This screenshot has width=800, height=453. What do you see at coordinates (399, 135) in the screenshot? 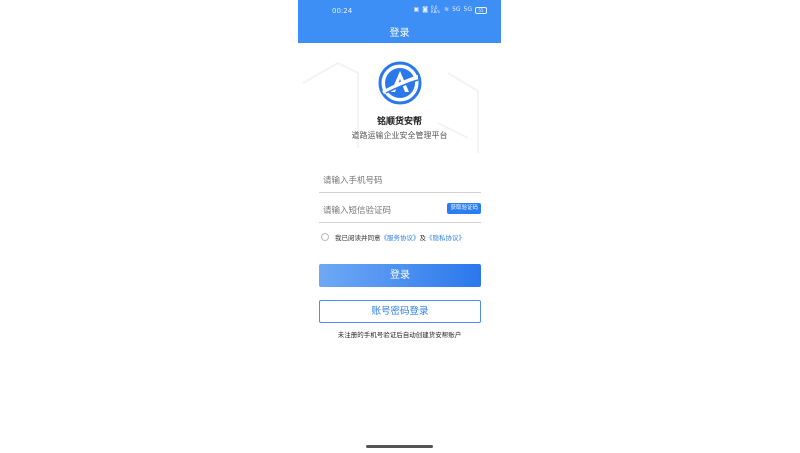
I see `app-slogan: 道路运输企业安全管理平台` at bounding box center [399, 135].